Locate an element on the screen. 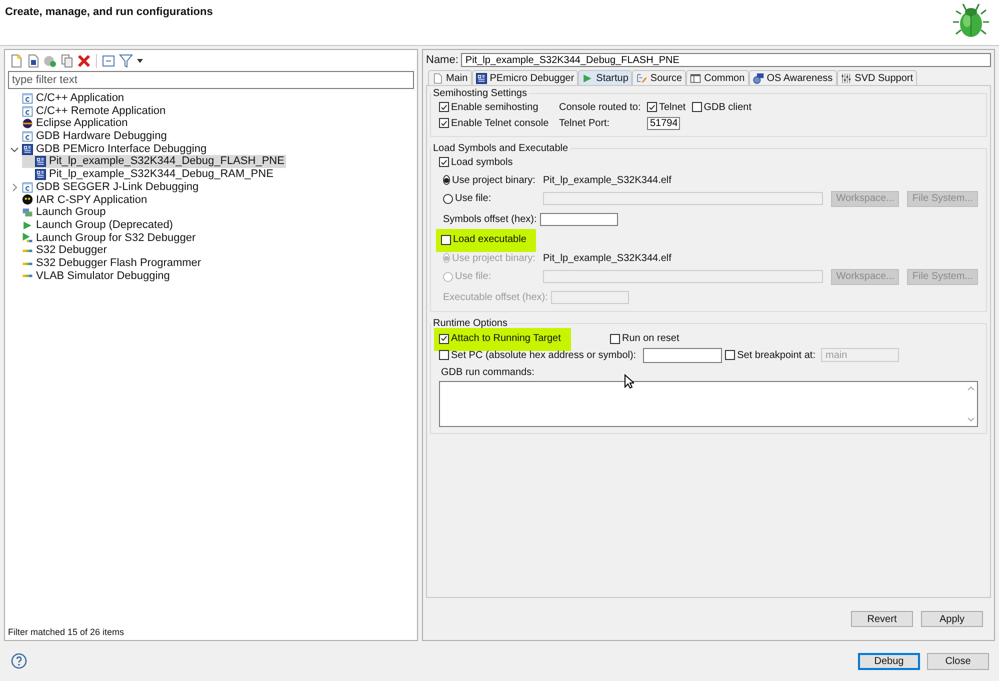 This screenshot has width=999, height=681. checkbox-label: Enable Telnet console is located at coordinates (500, 123).